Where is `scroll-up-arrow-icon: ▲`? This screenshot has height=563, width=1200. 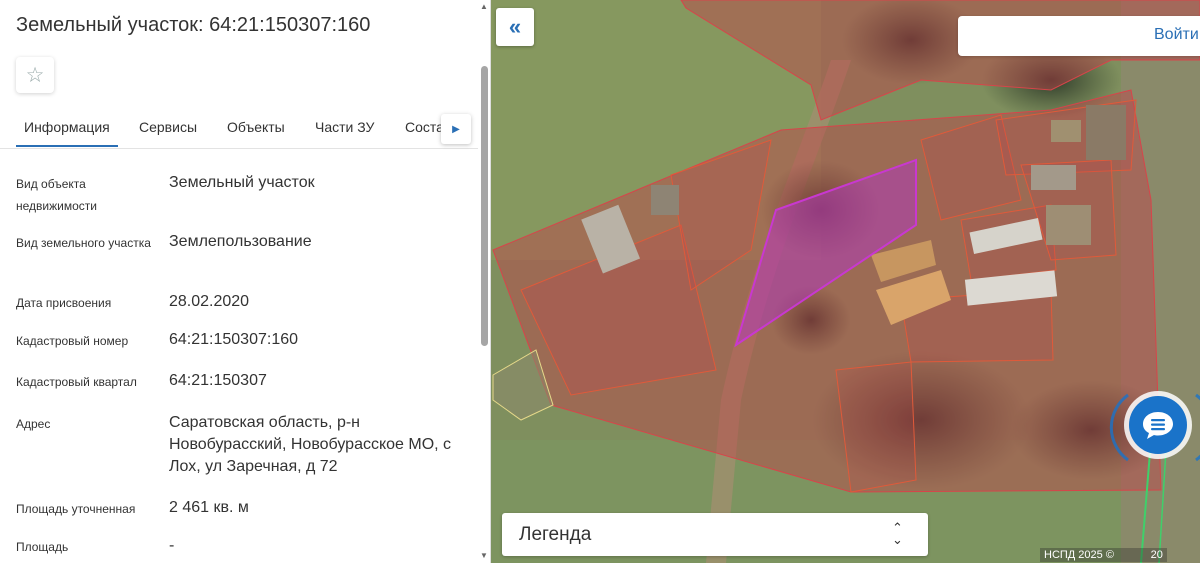 scroll-up-arrow-icon: ▲ is located at coordinates (484, 6).